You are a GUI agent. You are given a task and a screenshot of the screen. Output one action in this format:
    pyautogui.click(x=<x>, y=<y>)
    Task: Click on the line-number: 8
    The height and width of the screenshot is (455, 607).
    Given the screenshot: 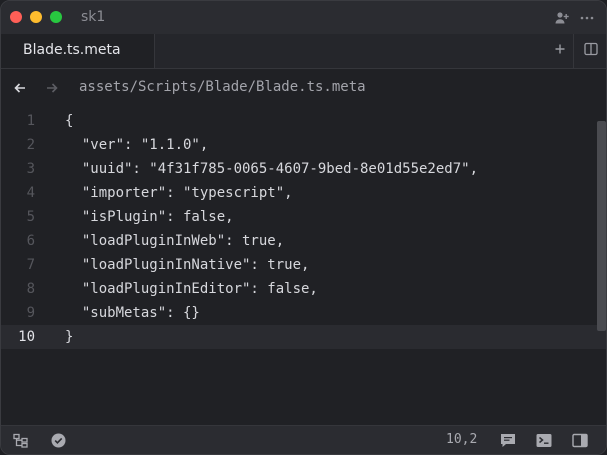 What is the action you would take?
    pyautogui.click(x=30, y=289)
    